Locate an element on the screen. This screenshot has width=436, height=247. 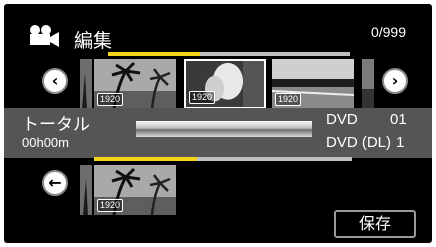
selected-thumbnail: 1920 is located at coordinates (135, 190).